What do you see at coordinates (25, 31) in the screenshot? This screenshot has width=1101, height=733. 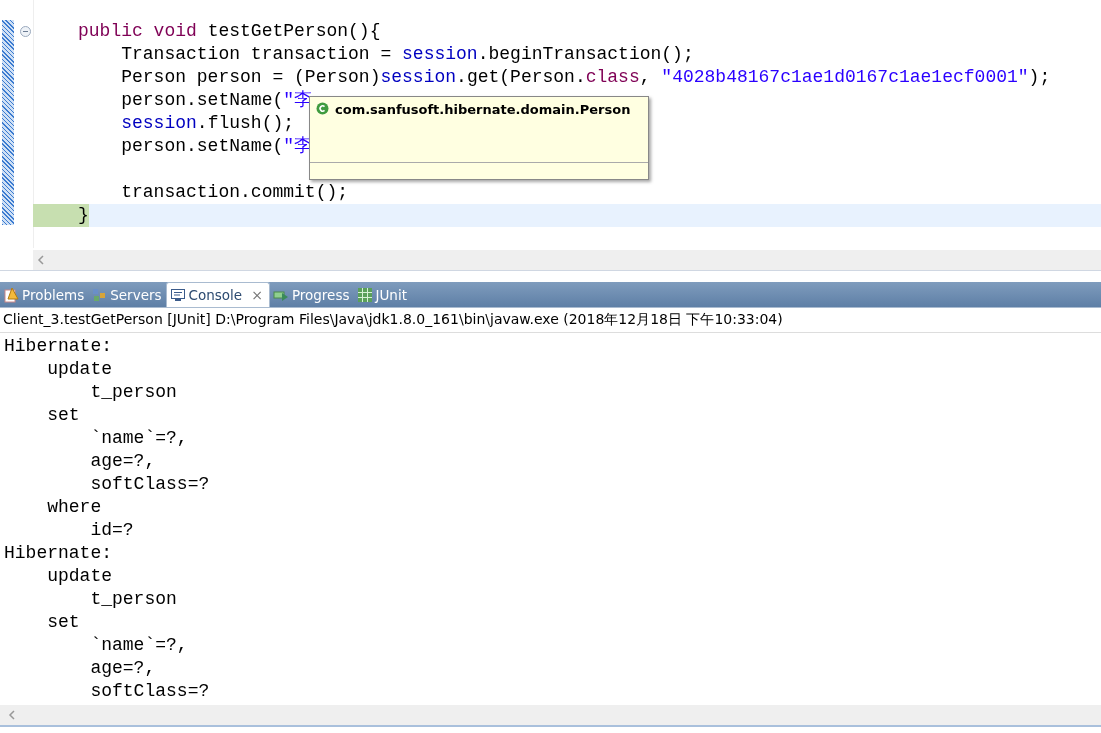 I see `collapse-icon` at bounding box center [25, 31].